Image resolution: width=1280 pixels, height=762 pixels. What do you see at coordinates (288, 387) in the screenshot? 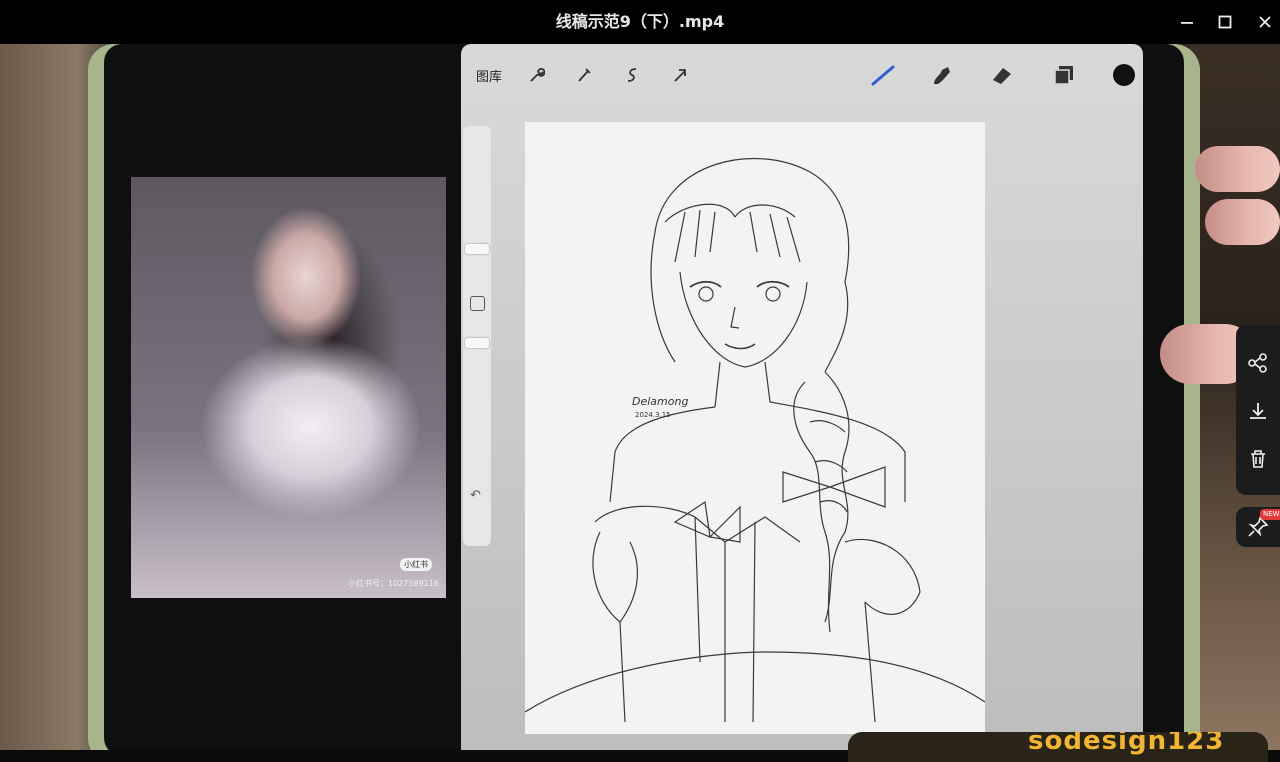
I see `reference-photo` at bounding box center [288, 387].